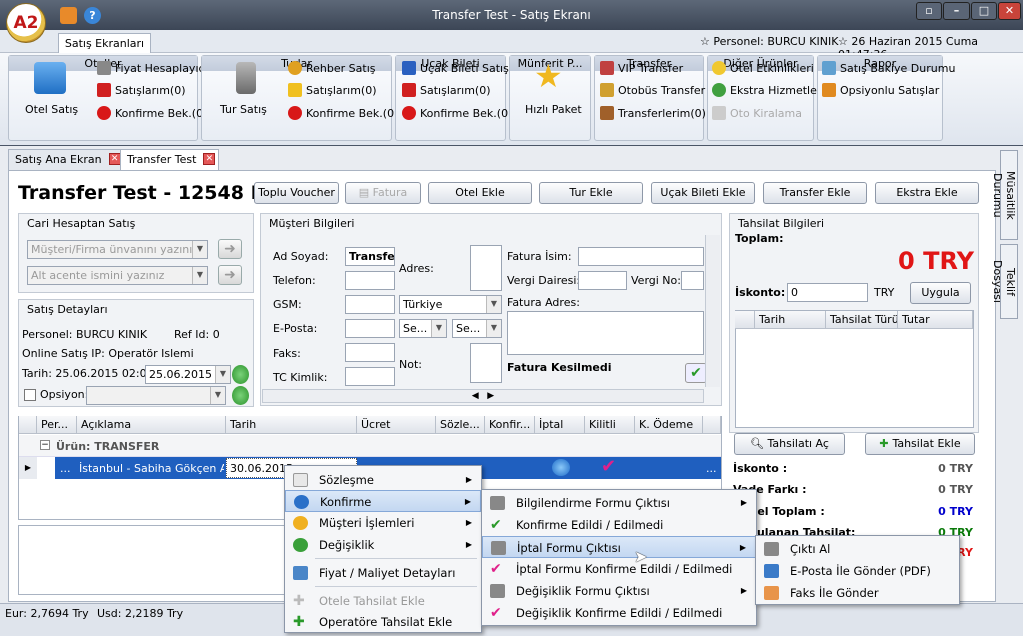 This screenshot has width=1023, height=636. Describe the element at coordinates (956, 11) in the screenshot. I see `minimize-icon: –` at that location.